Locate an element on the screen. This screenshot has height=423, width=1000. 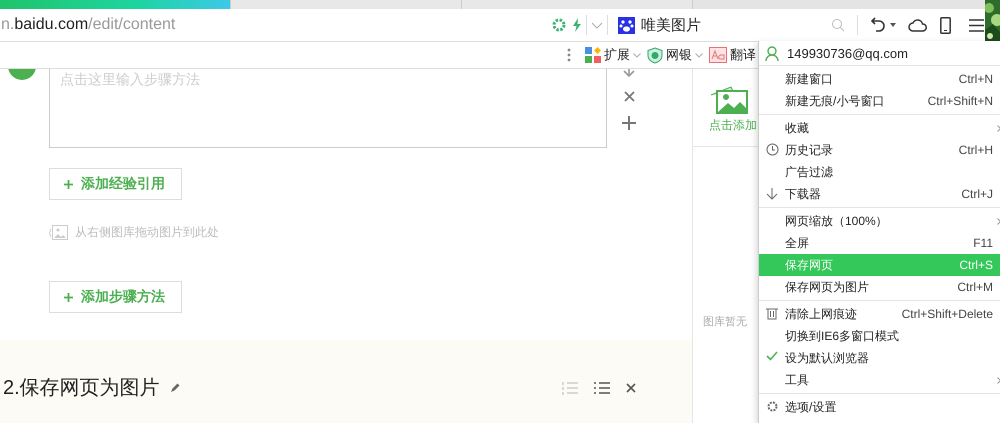
image-icon is located at coordinates (59, 232).